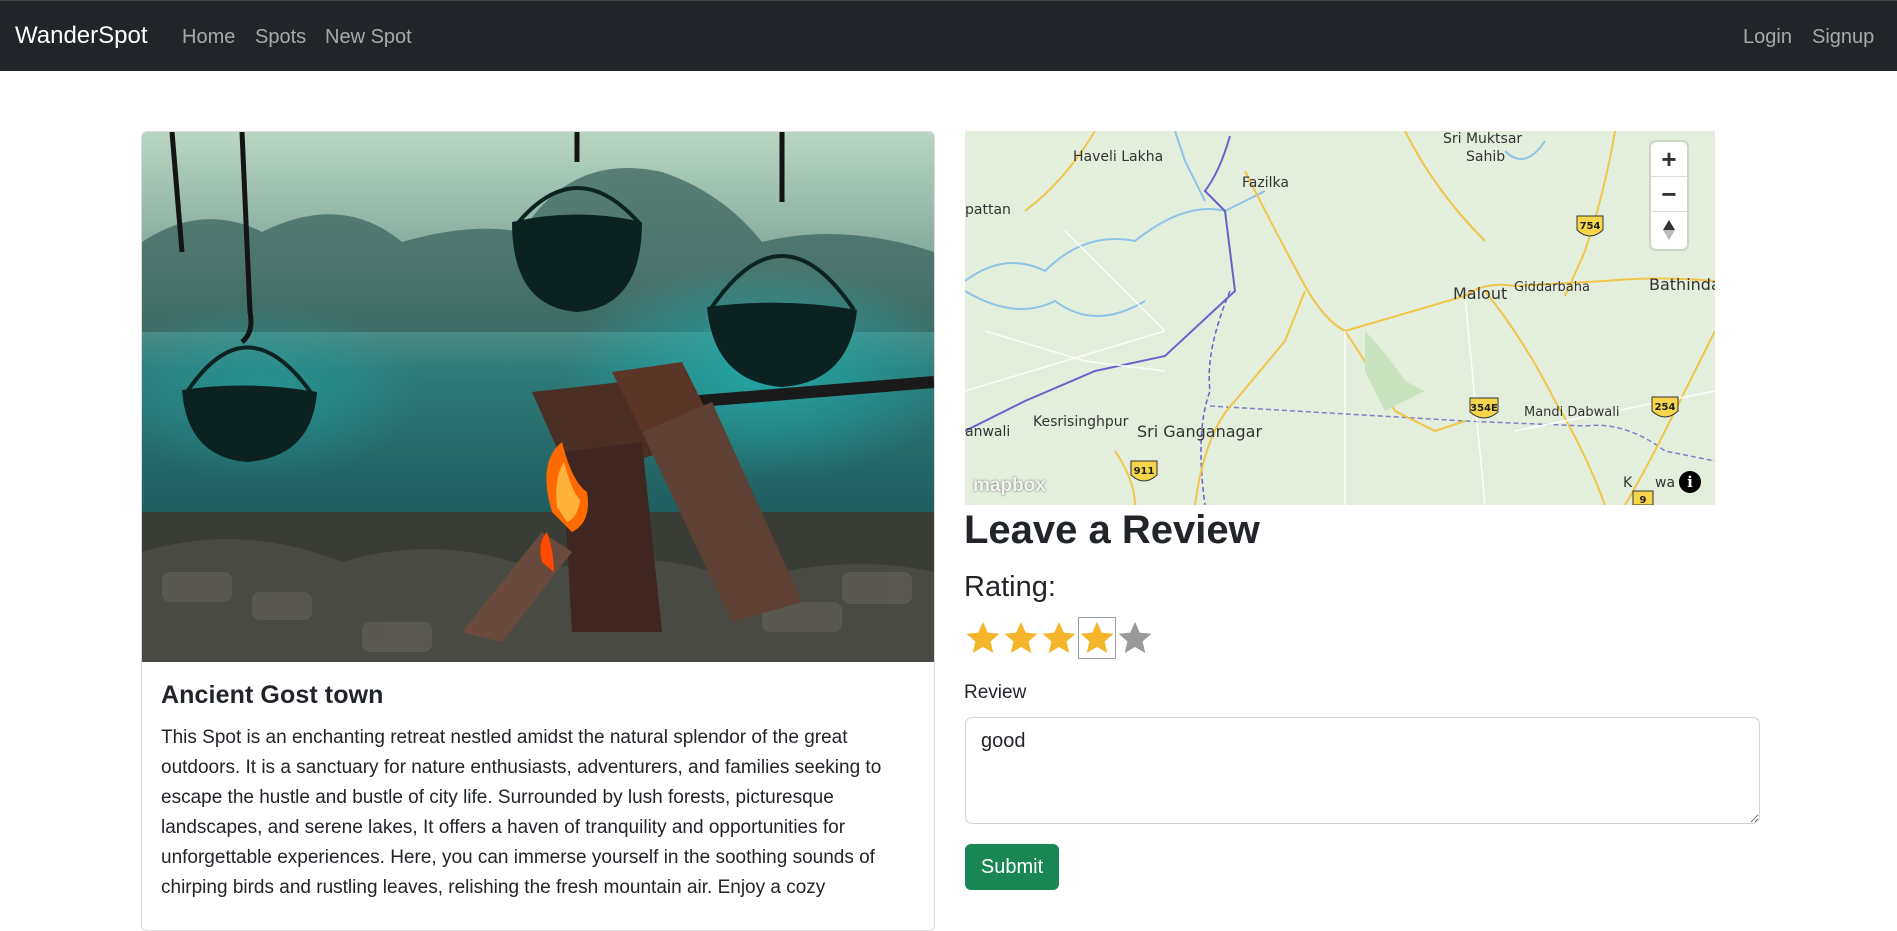 The image size is (1897, 931). Describe the element at coordinates (1097, 638) in the screenshot. I see `star-4-icon` at that location.